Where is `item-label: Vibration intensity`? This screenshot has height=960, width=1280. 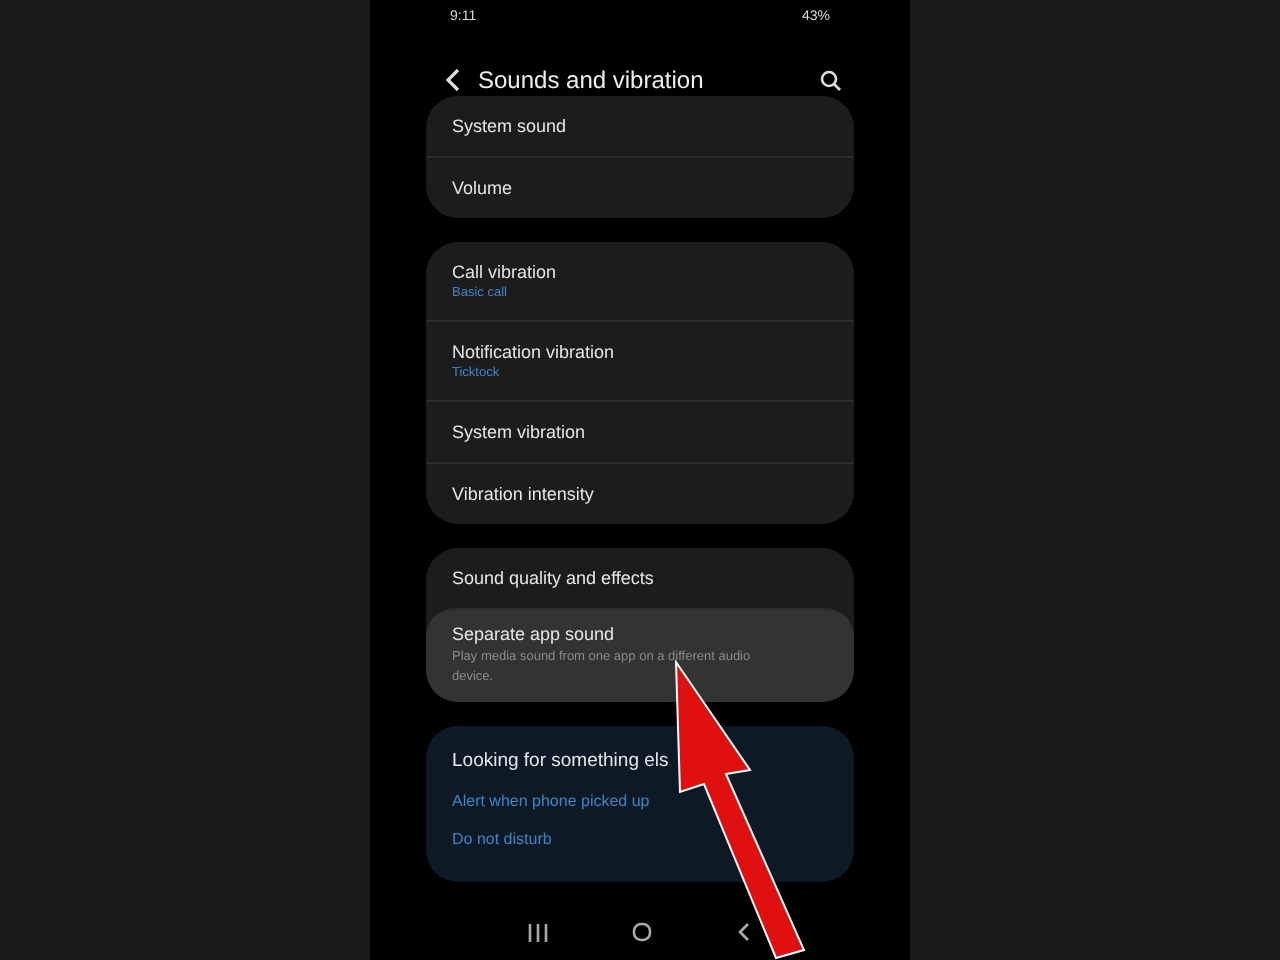 item-label: Vibration intensity is located at coordinates (524, 494).